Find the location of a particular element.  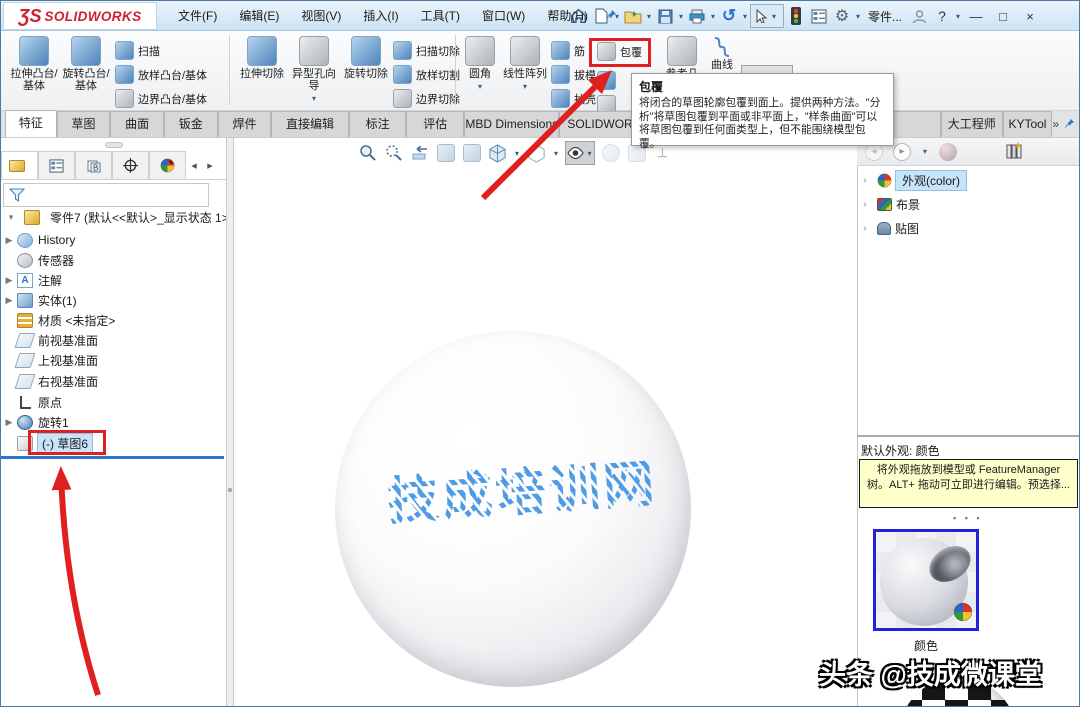

tab-surfaces: 曲面 is located at coordinates (137, 124).